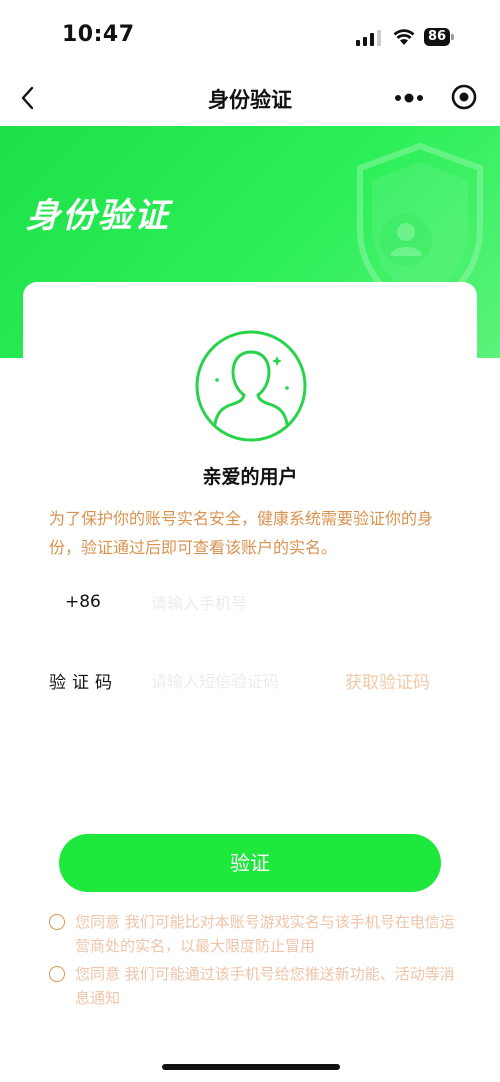 Image resolution: width=500 pixels, height=1082 pixels. I want to click on nav-bar: 身份验证, so click(250, 98).